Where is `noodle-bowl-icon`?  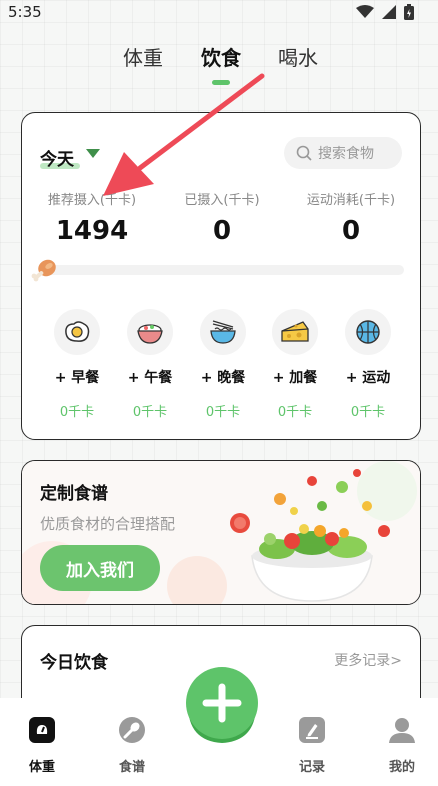
noodle-bowl-icon is located at coordinates (223, 332).